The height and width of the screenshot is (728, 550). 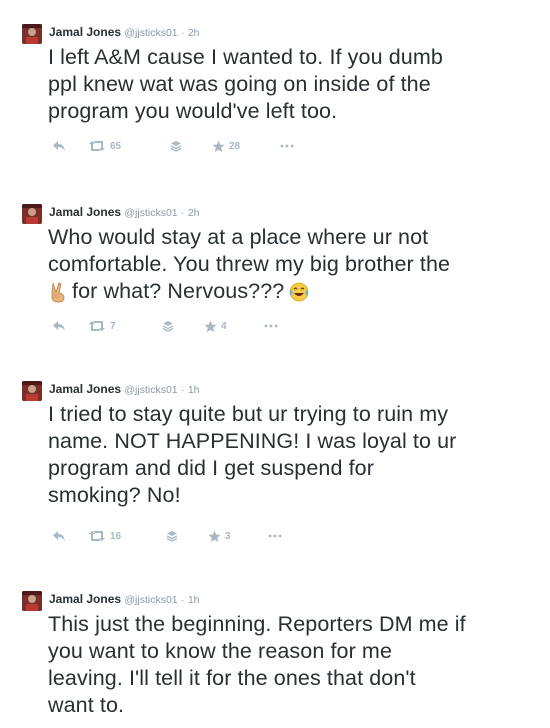 What do you see at coordinates (116, 146) in the screenshot?
I see `retweet-count: 65` at bounding box center [116, 146].